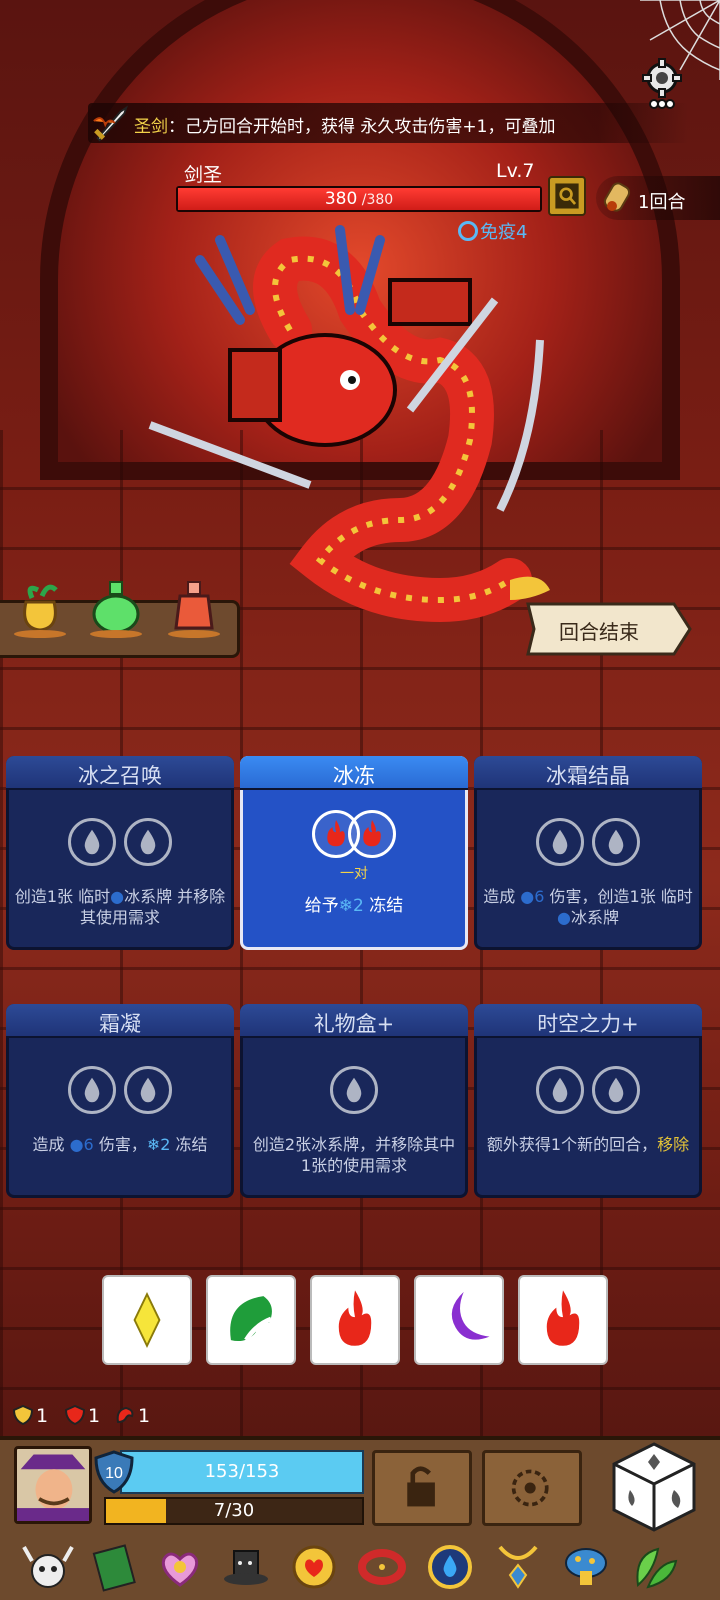 The image size is (720, 1600). I want to click on blue-mushroom-icon, so click(586, 1567).